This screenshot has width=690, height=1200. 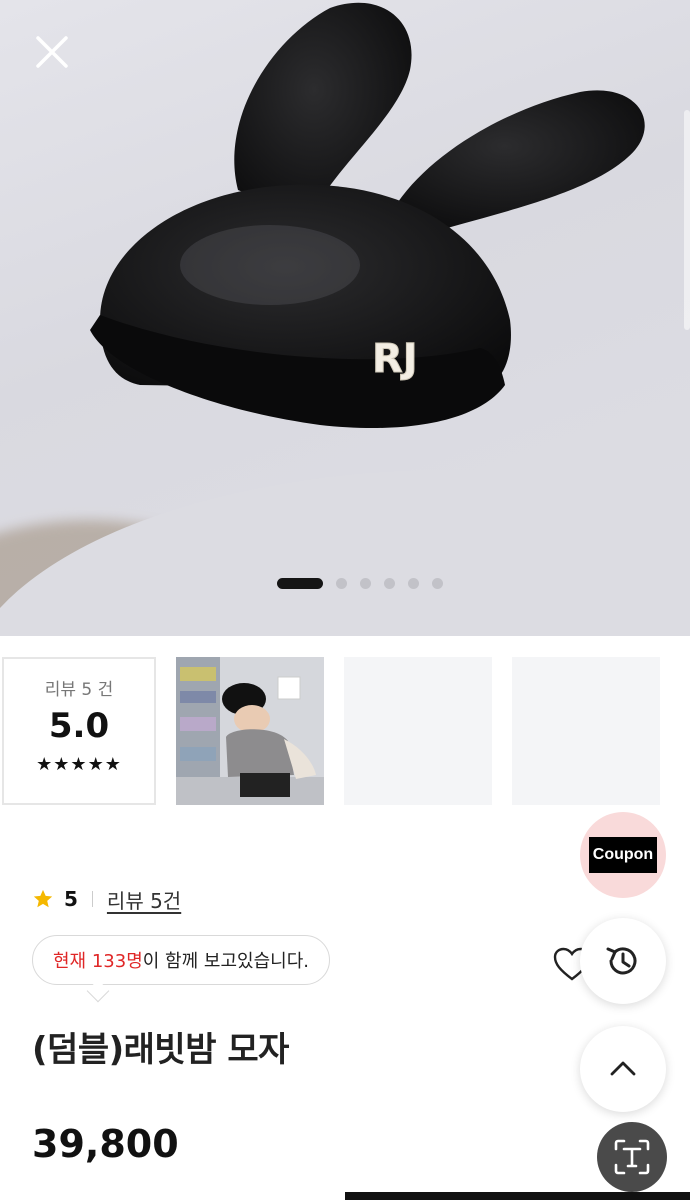 I want to click on review-strip: 리뷰 5 건 5.0 ★★★★★, so click(x=345, y=731).